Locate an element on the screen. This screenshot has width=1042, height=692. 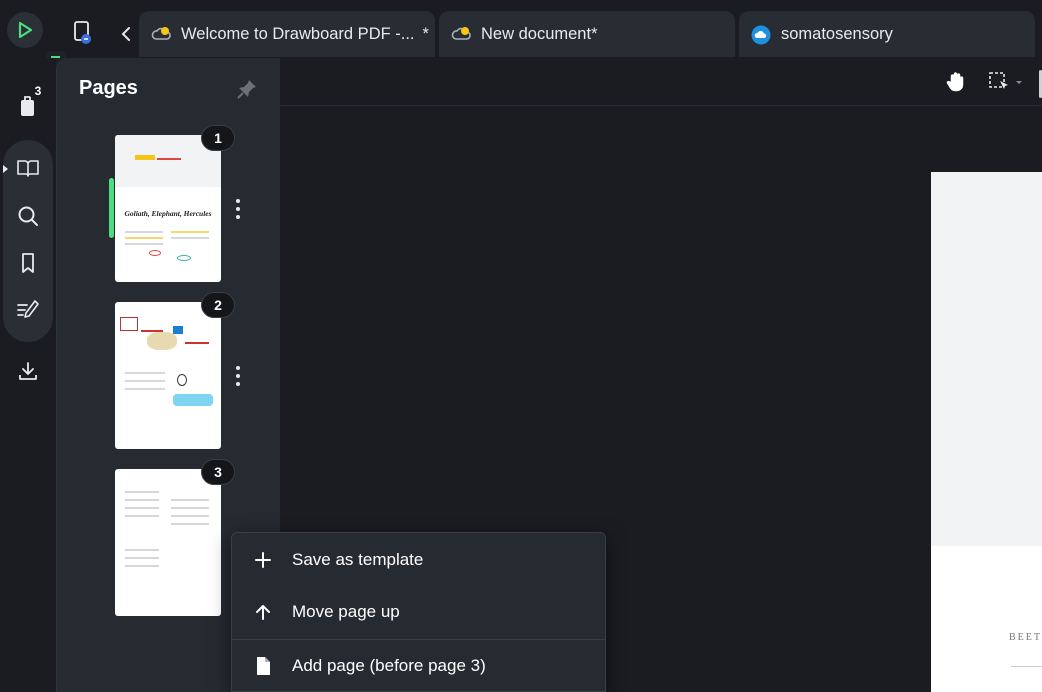
menu-item-label: Move page up is located at coordinates (346, 611).